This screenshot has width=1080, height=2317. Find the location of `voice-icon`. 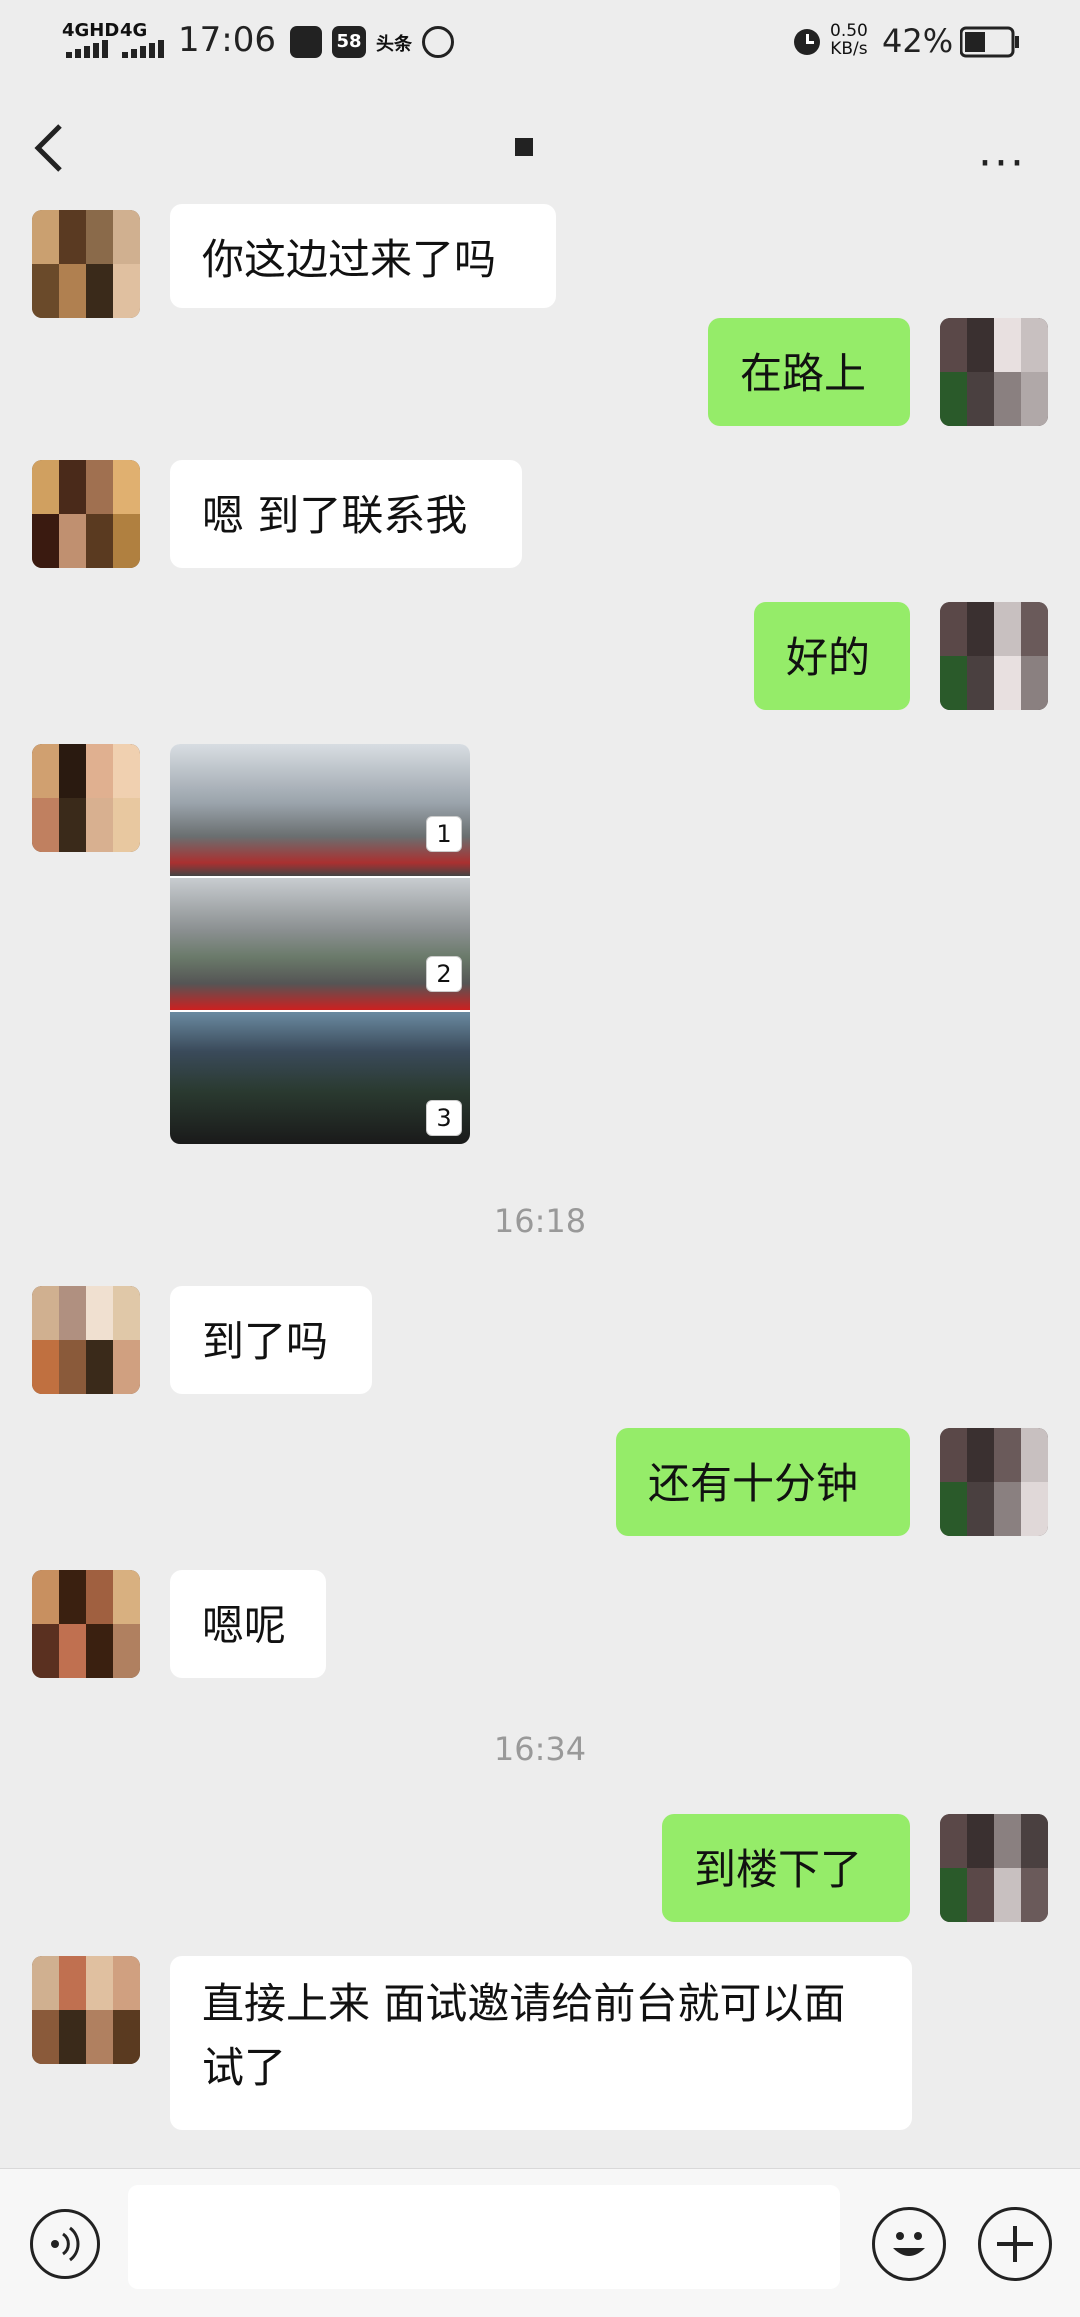

voice-icon is located at coordinates (65, 2244).